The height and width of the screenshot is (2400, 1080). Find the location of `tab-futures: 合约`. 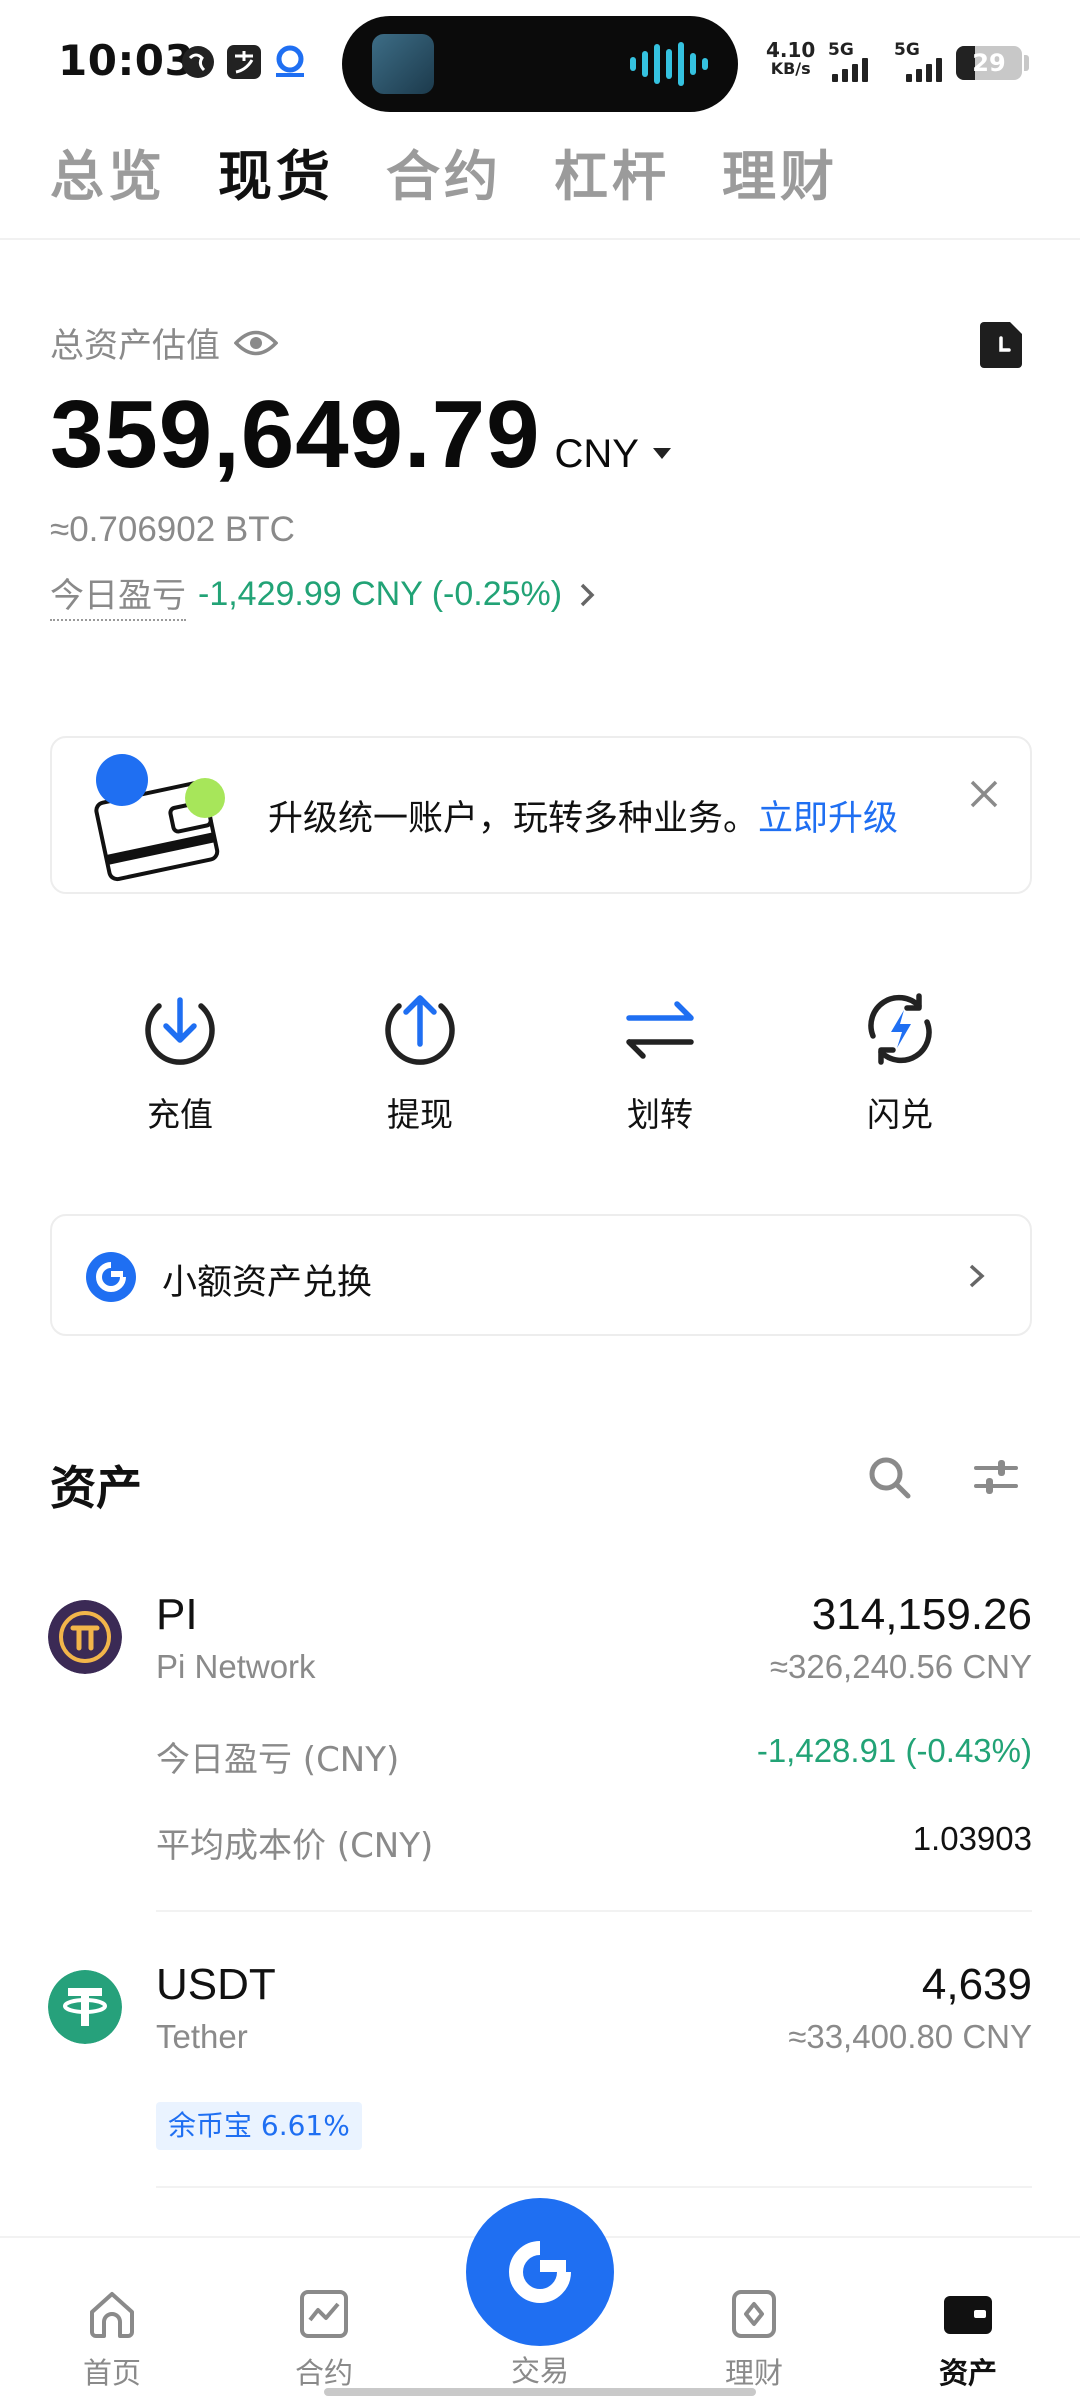

tab-futures: 合约 is located at coordinates (444, 171).